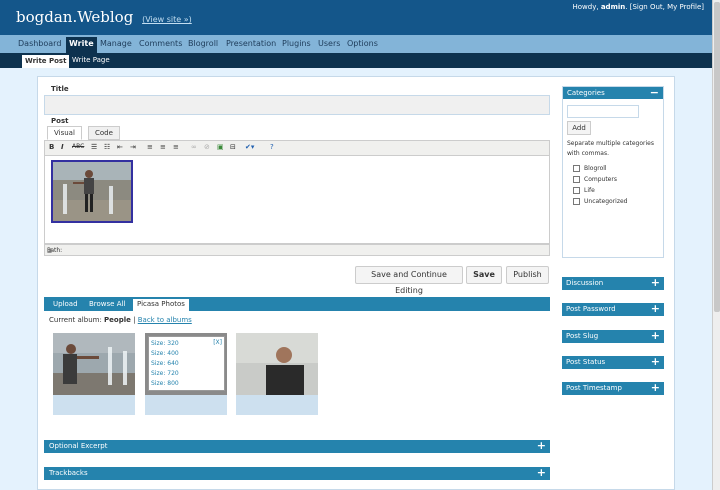 The image size is (720, 490). What do you see at coordinates (165, 373) in the screenshot?
I see `size-option: Size: 720` at bounding box center [165, 373].